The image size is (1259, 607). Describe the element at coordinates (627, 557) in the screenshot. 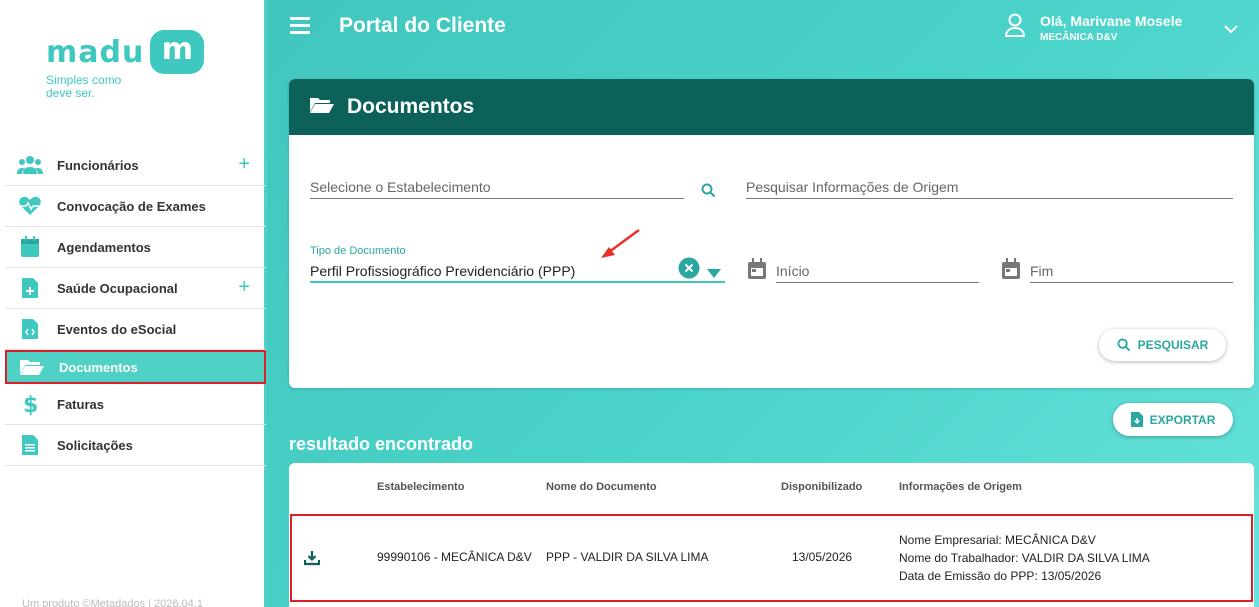

I see `cell-document: PPP - VALDIR DA SILVA LIMA` at that location.